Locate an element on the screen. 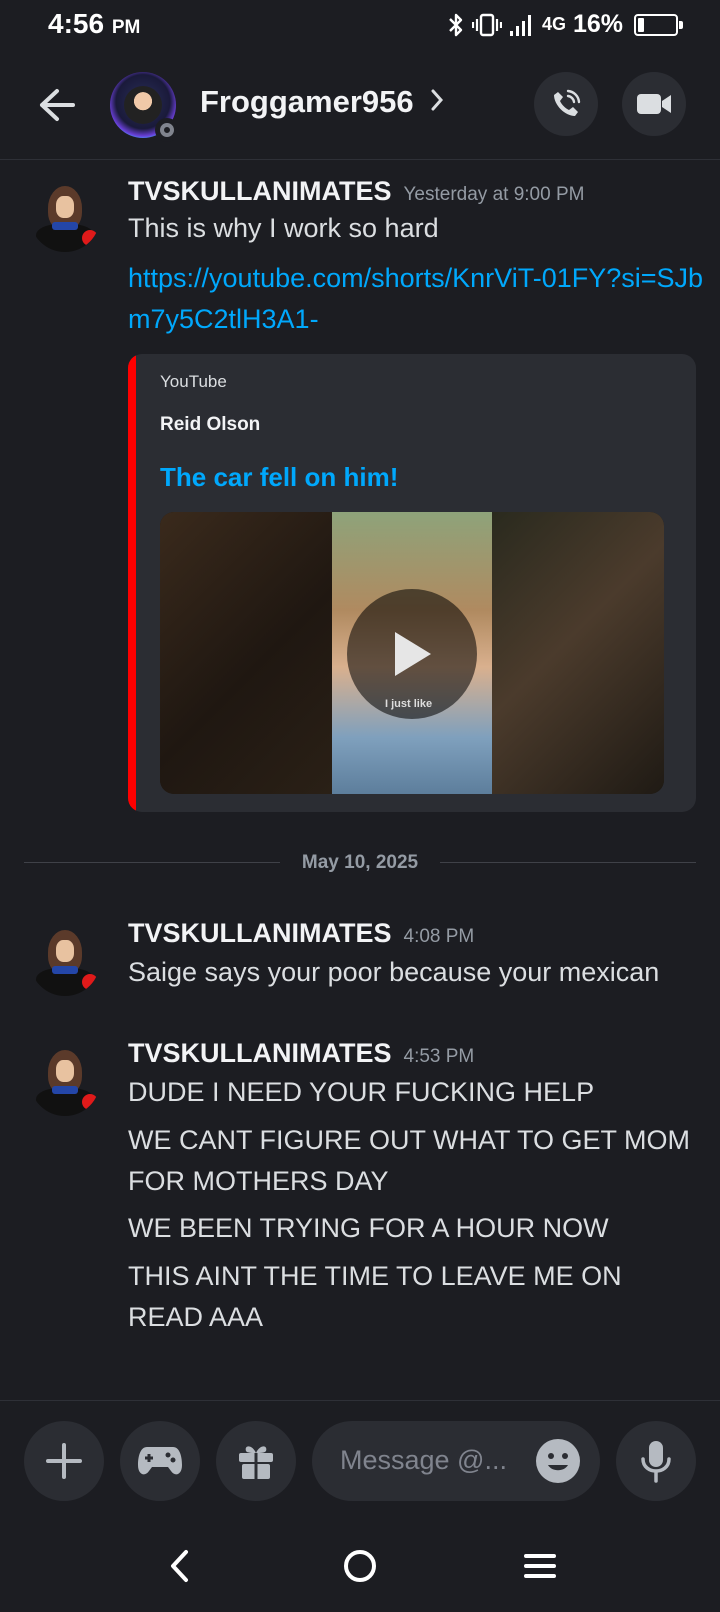 This screenshot has width=720, height=1612. back-button is located at coordinates (57, 105).